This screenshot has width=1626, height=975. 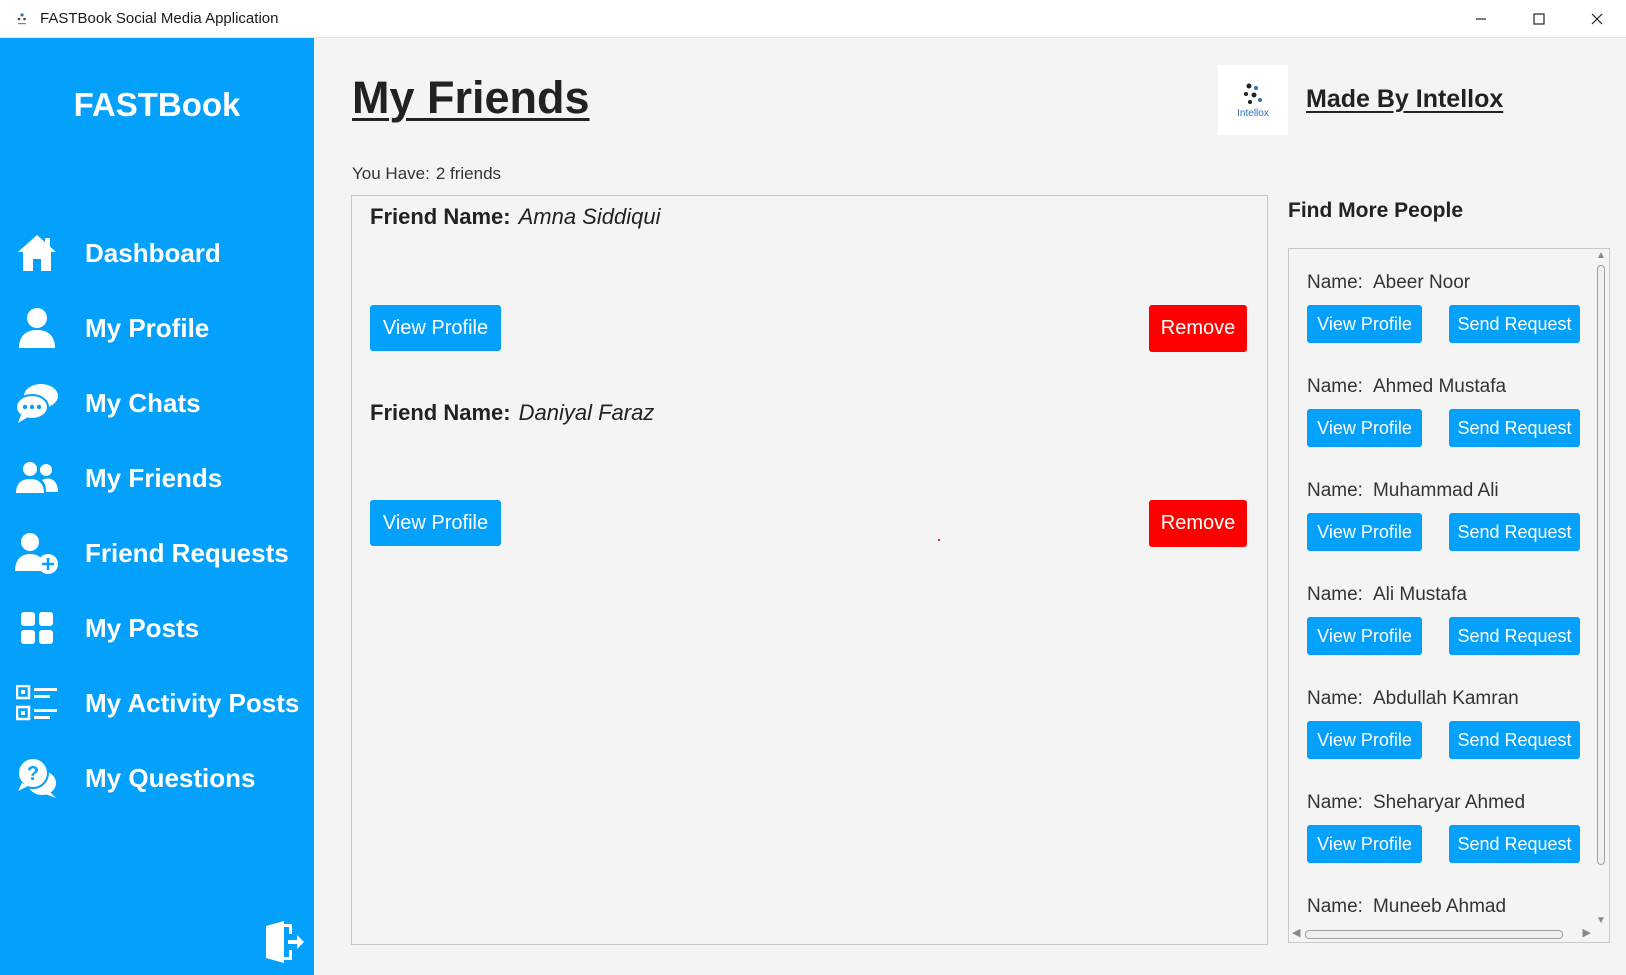 What do you see at coordinates (143, 402) in the screenshot?
I see `sidebar-item-label: My Chats` at bounding box center [143, 402].